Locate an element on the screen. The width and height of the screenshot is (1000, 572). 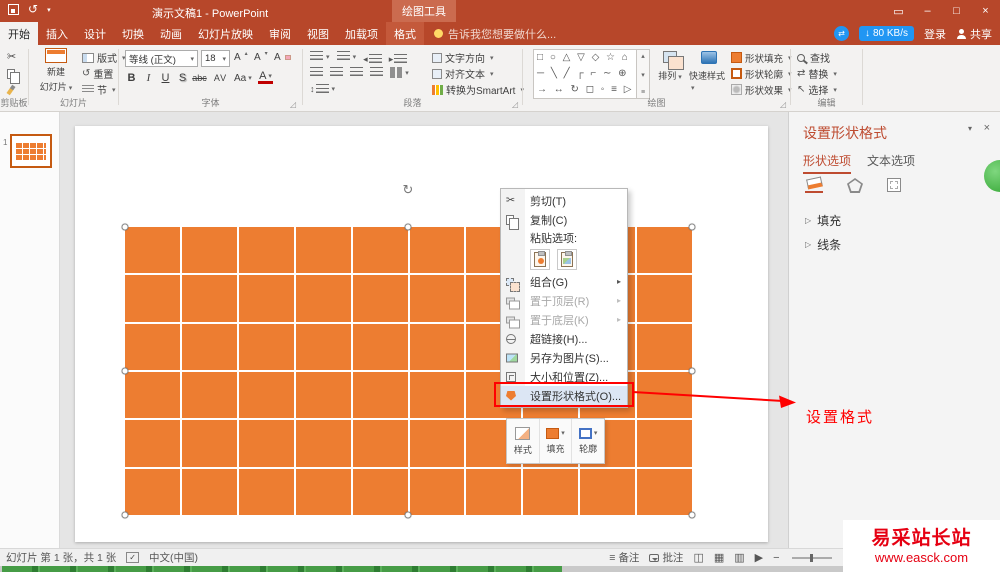
copy-button is located at coordinates (13, 75).